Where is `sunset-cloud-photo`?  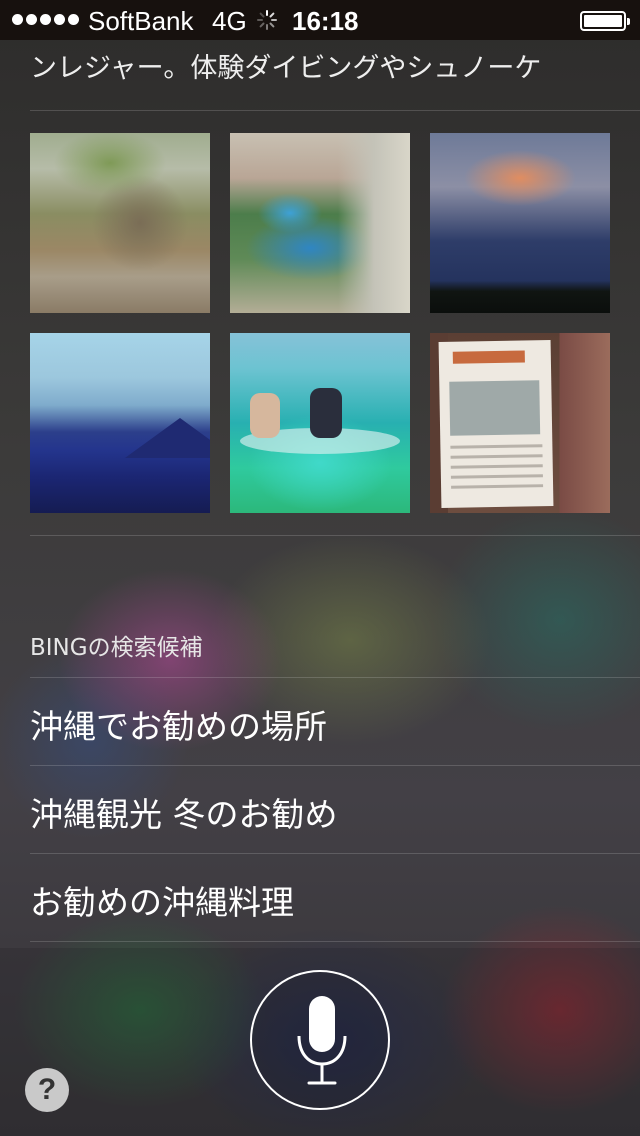 sunset-cloud-photo is located at coordinates (520, 223).